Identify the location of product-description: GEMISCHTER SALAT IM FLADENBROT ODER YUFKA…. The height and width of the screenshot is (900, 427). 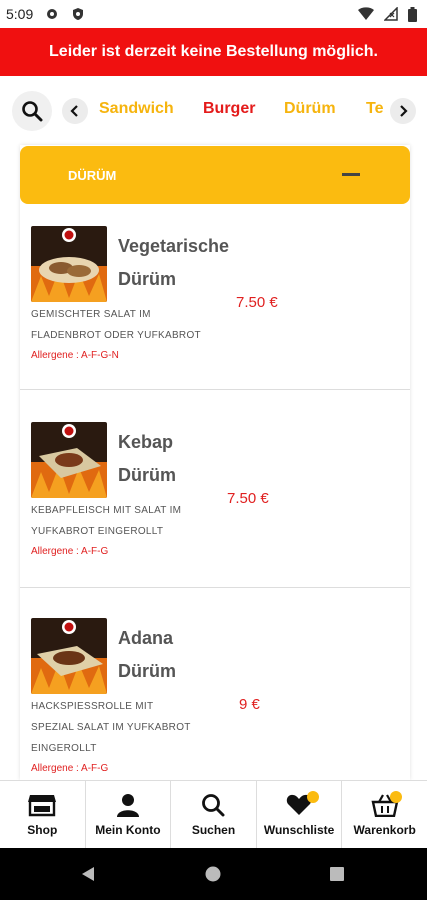
(116, 325).